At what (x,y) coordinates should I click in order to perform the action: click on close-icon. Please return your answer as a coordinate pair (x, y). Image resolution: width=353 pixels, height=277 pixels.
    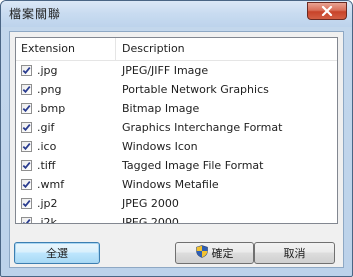
    Looking at the image, I should click on (327, 11).